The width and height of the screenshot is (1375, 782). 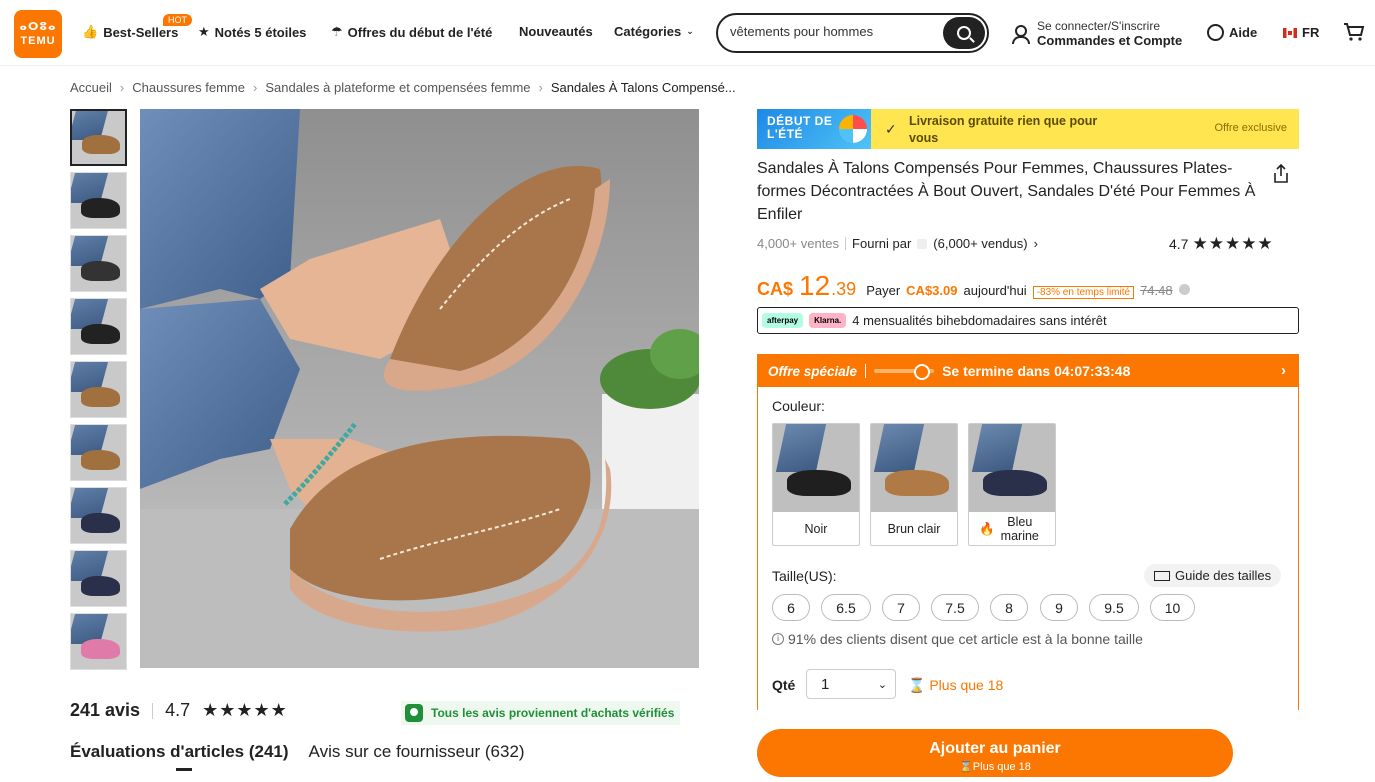 What do you see at coordinates (178, 710) in the screenshot?
I see `review-rating: 4.7` at bounding box center [178, 710].